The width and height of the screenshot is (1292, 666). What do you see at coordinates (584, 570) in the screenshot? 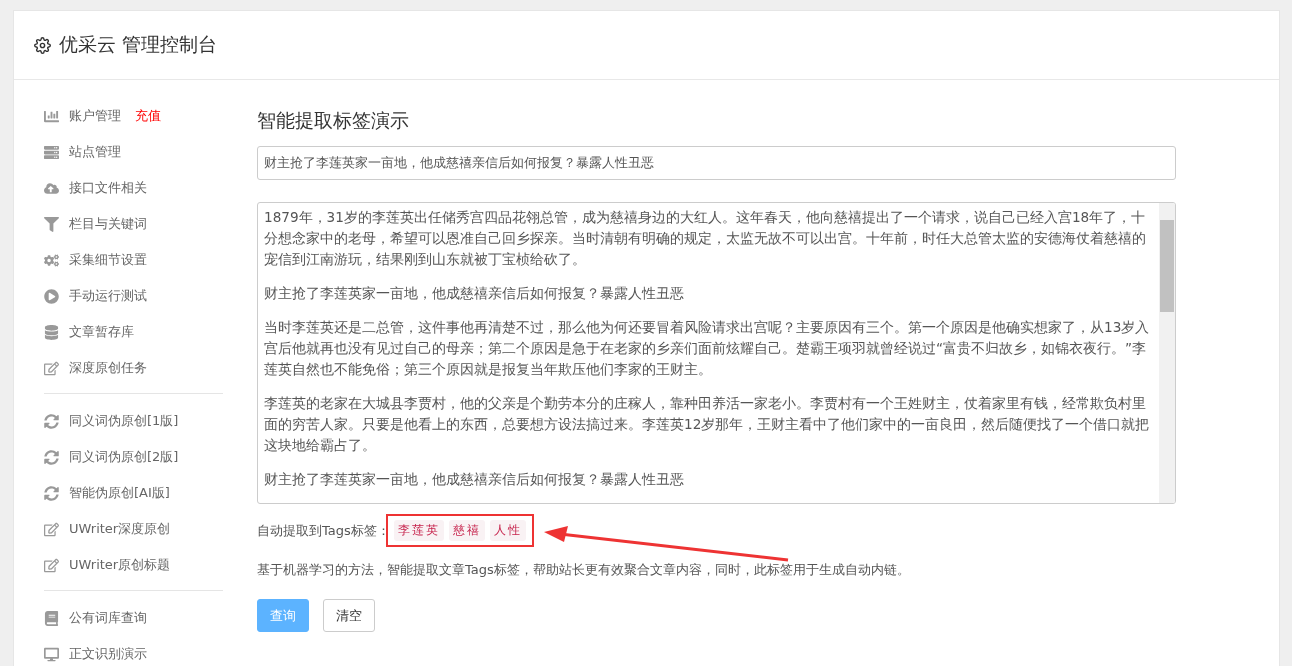
I see `description-text: 基于机器学习的方法，智能提取文章Tags标签，帮助站长更有效聚合文章内容，同时，此标签用于生成自动内链。` at bounding box center [584, 570].